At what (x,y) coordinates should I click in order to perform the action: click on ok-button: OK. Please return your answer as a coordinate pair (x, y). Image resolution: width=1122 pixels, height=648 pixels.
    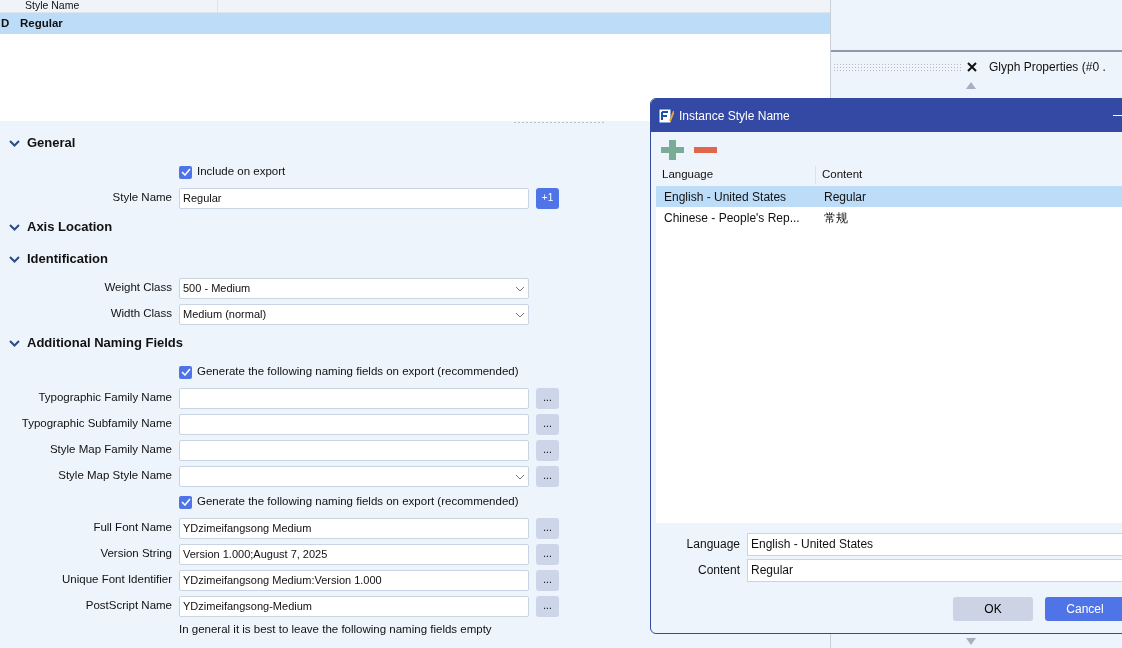
    Looking at the image, I should click on (993, 609).